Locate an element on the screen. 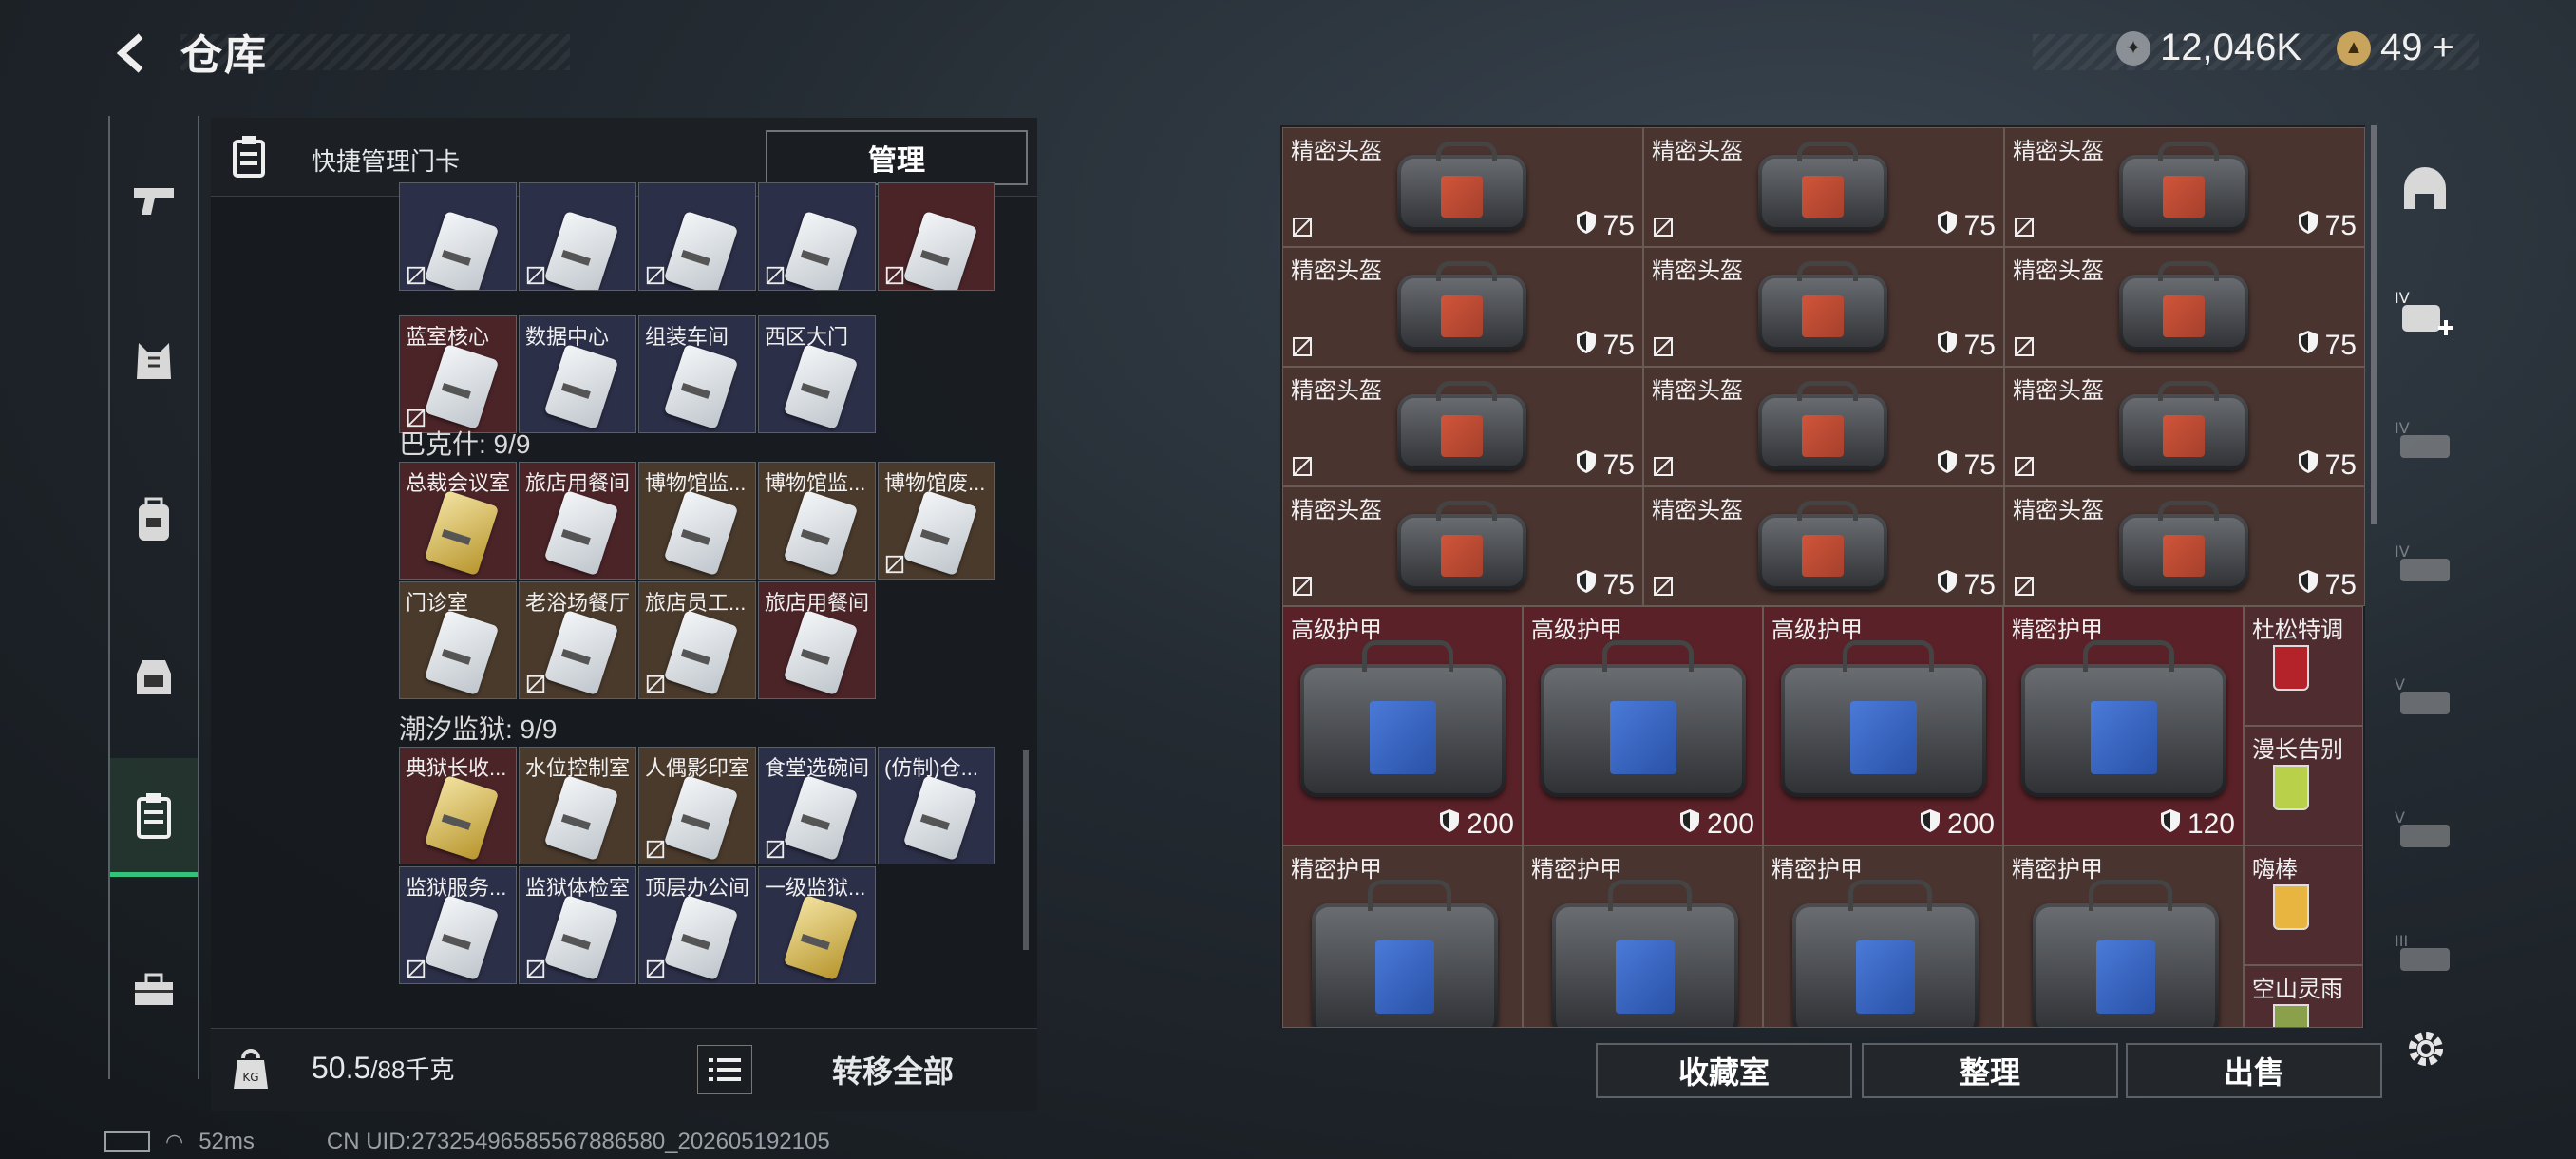 This screenshot has height=1159, width=2576. settings-button is located at coordinates (2426, 1048).